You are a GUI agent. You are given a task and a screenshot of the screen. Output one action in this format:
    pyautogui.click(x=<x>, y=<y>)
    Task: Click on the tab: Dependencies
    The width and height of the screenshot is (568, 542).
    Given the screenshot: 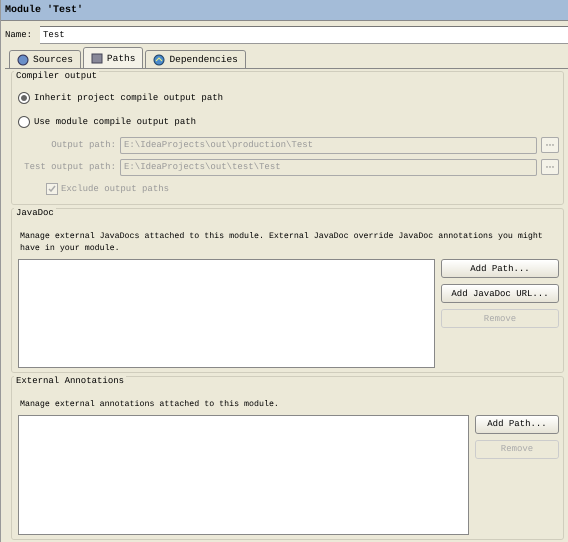 What is the action you would take?
    pyautogui.click(x=195, y=59)
    